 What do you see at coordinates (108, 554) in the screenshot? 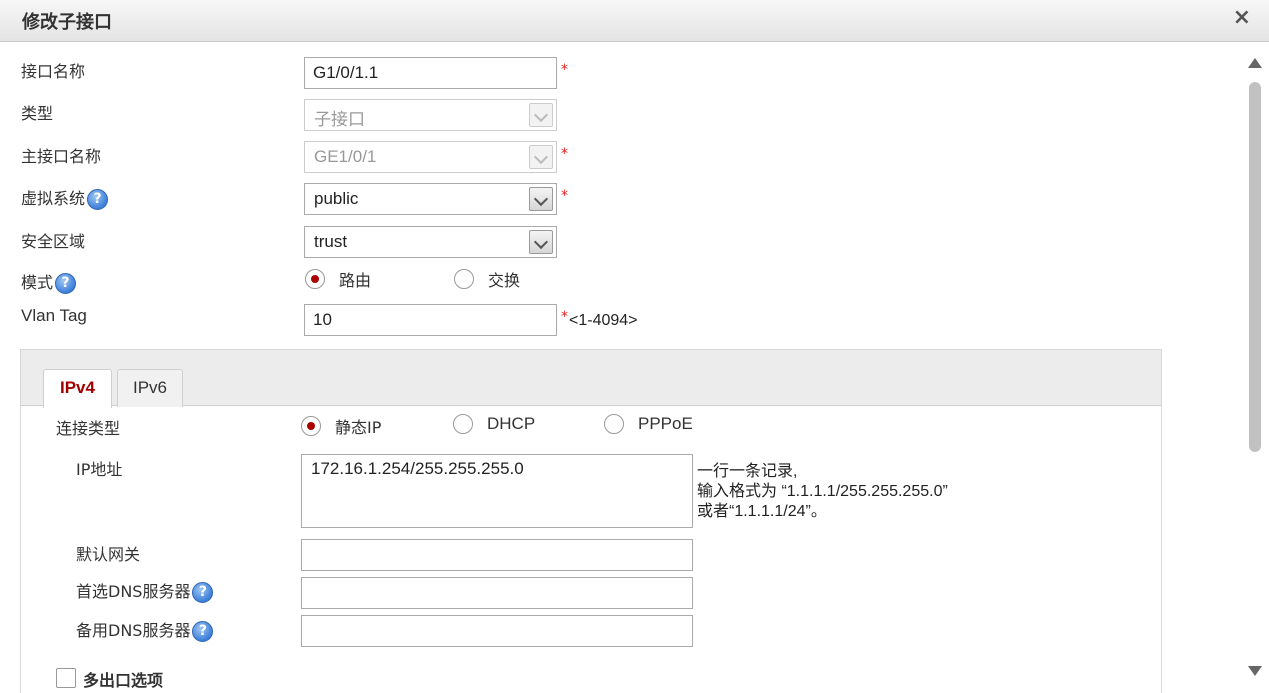
I see `gateway-label: 默认网关` at bounding box center [108, 554].